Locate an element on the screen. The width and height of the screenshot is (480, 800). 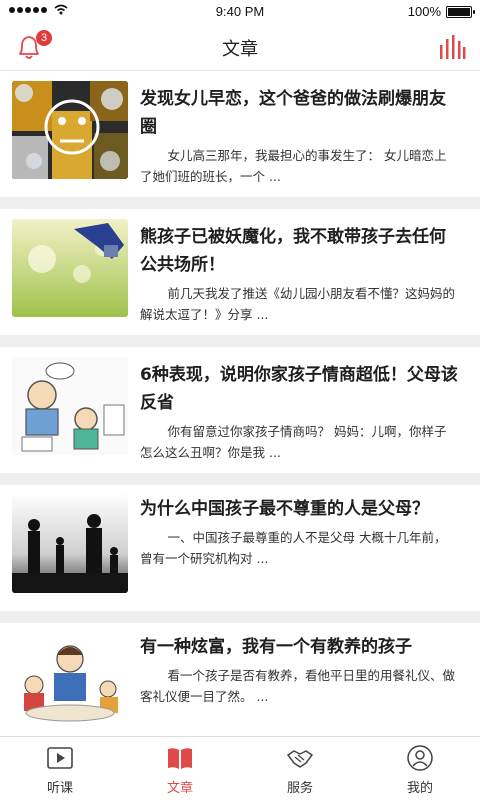
article-title: 有一种炫富，我有一个有教养的孩子 is located at coordinates (301, 647).